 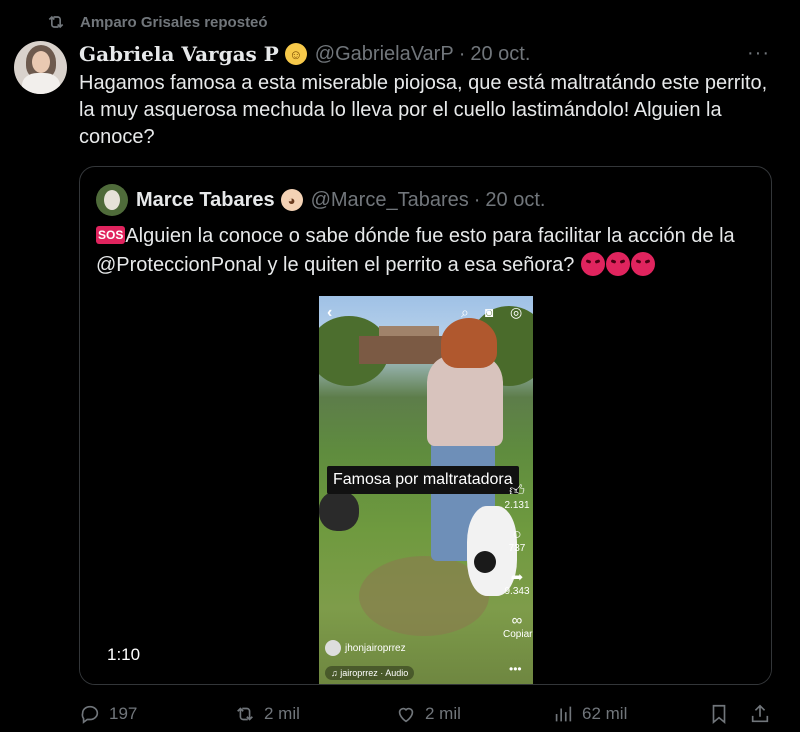 I want to click on quoted-post-timestamp: 20 oct., so click(x=515, y=200).